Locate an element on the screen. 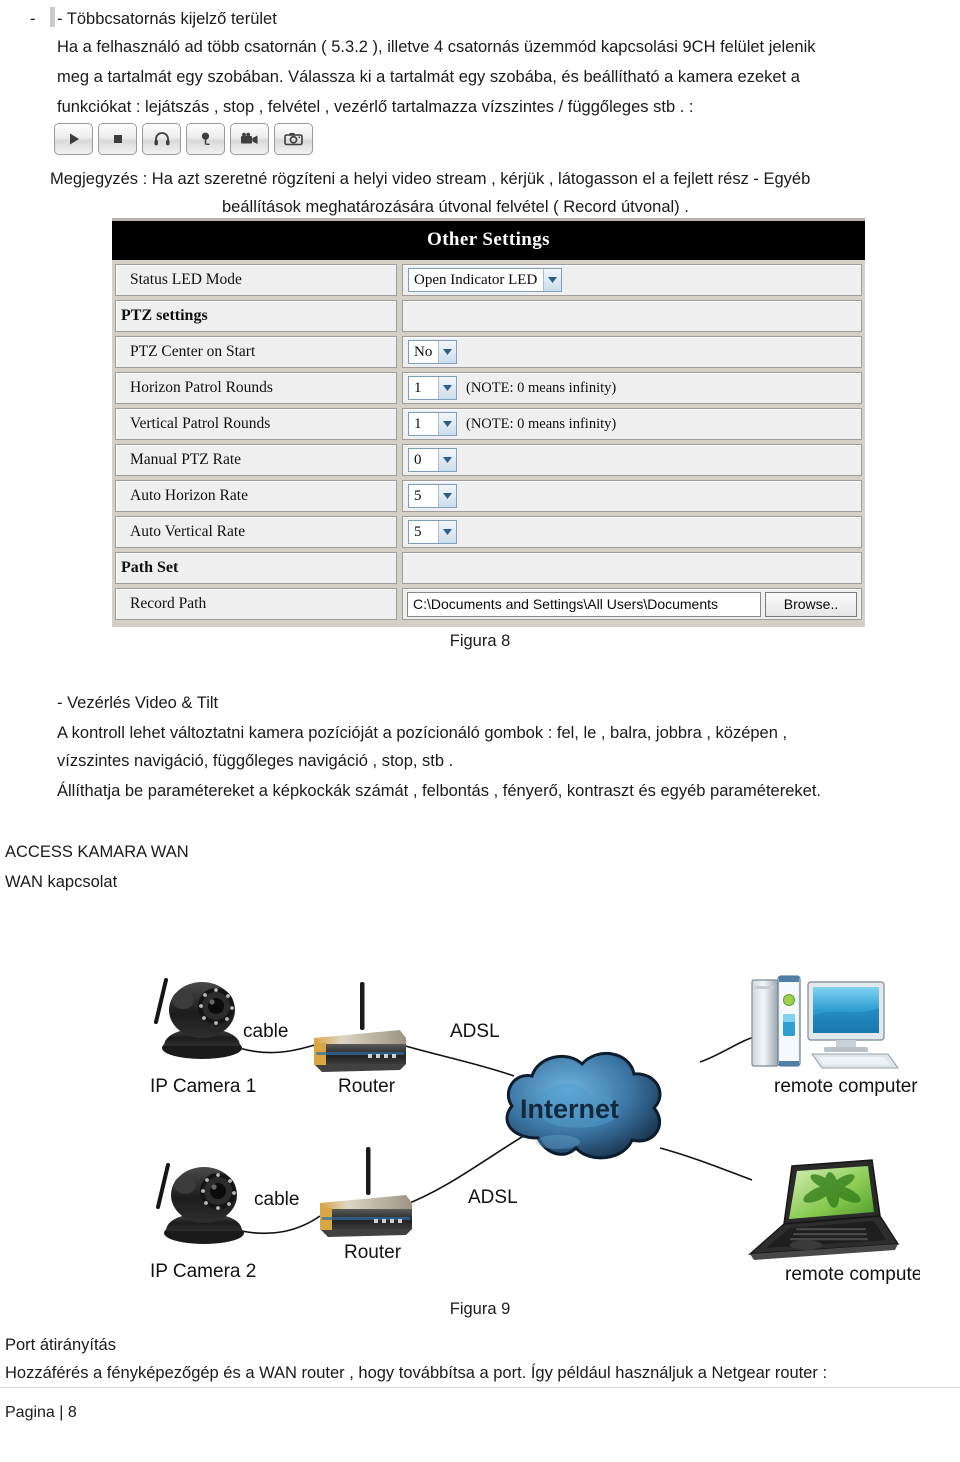 The width and height of the screenshot is (960, 1462). auto-horizon-rate-select: 5 is located at coordinates (432, 496).